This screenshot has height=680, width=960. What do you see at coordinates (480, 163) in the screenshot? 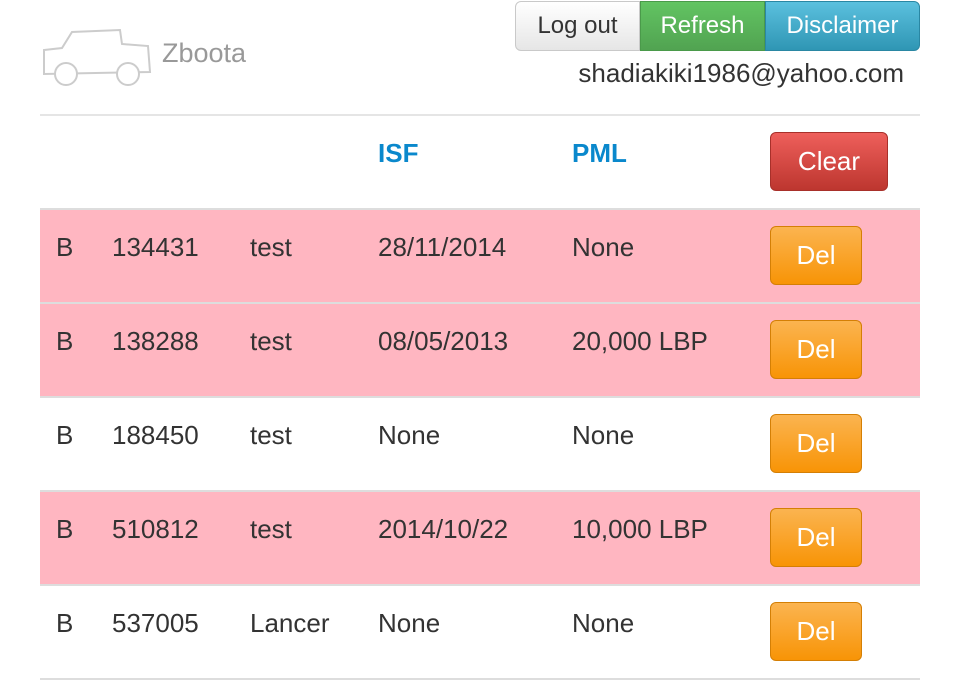
I see `table-header: ISF PML Clear` at bounding box center [480, 163].